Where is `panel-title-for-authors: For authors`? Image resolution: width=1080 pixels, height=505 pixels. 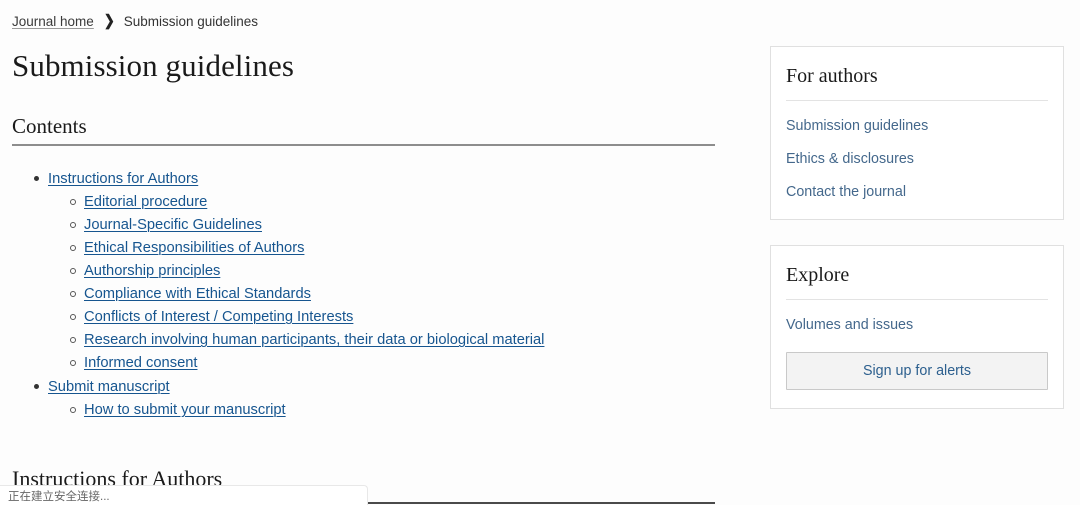
panel-title-for-authors: For authors is located at coordinates (832, 76).